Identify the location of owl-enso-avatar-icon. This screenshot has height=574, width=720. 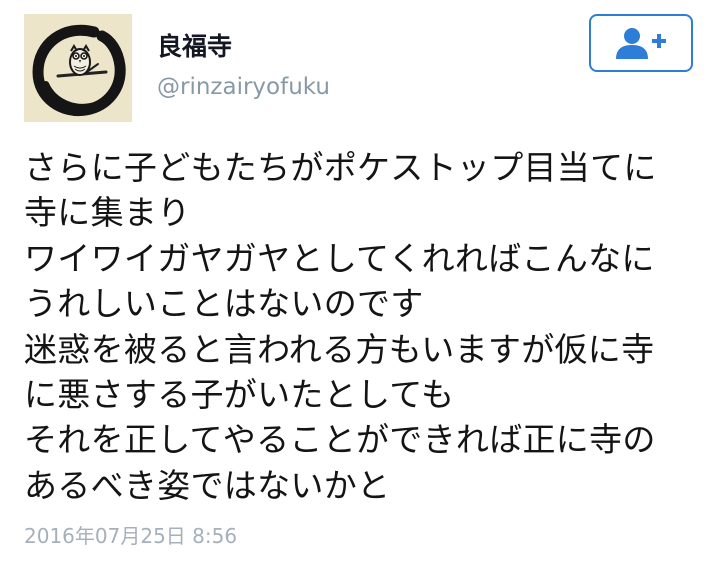
(78, 68).